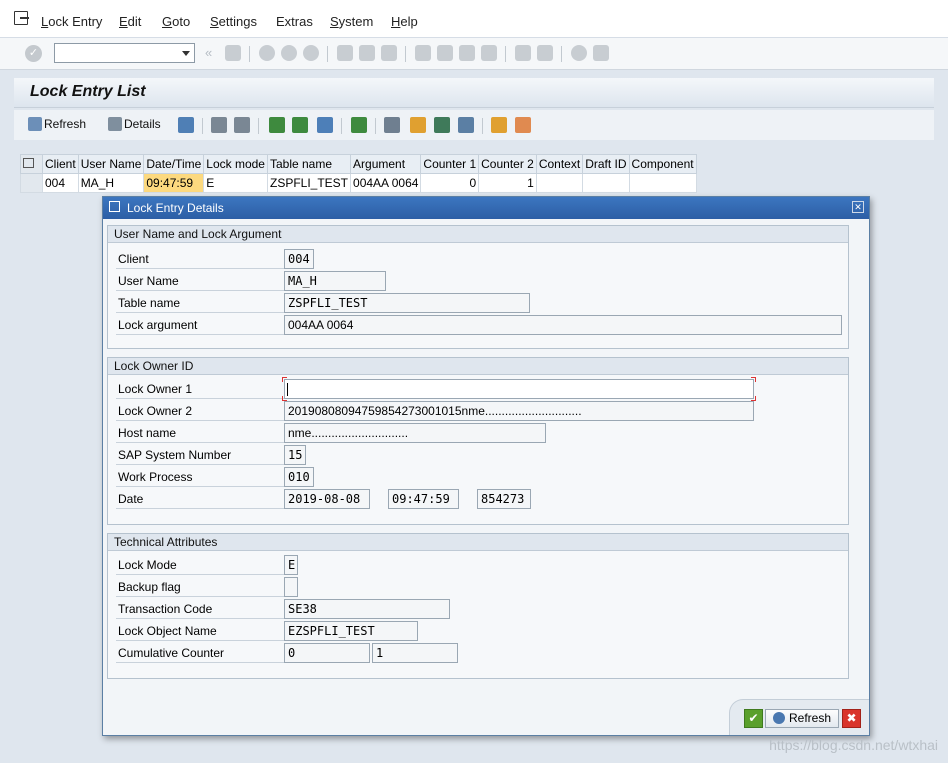 The height and width of the screenshot is (763, 948). Describe the element at coordinates (134, 124) in the screenshot. I see `details-button: Details` at that location.